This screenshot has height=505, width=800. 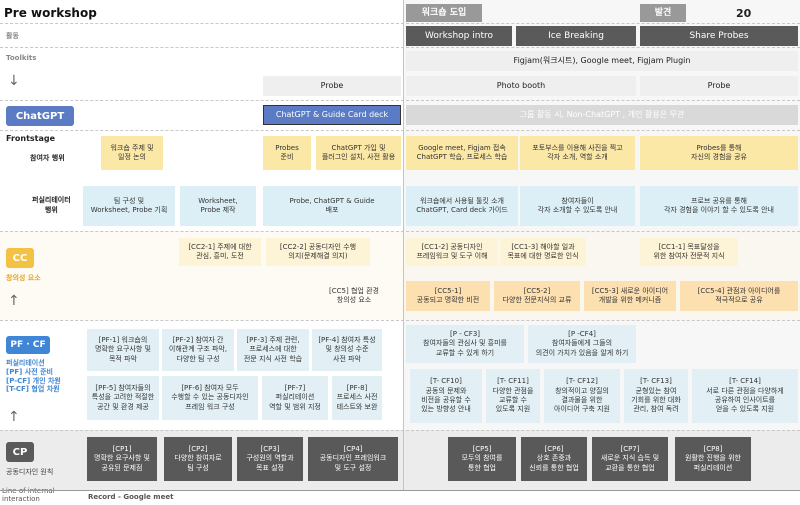 I want to click on participant-action-3: ChatGPT 가입 및 플러그인 설치, 사전 활용, so click(x=358, y=153).